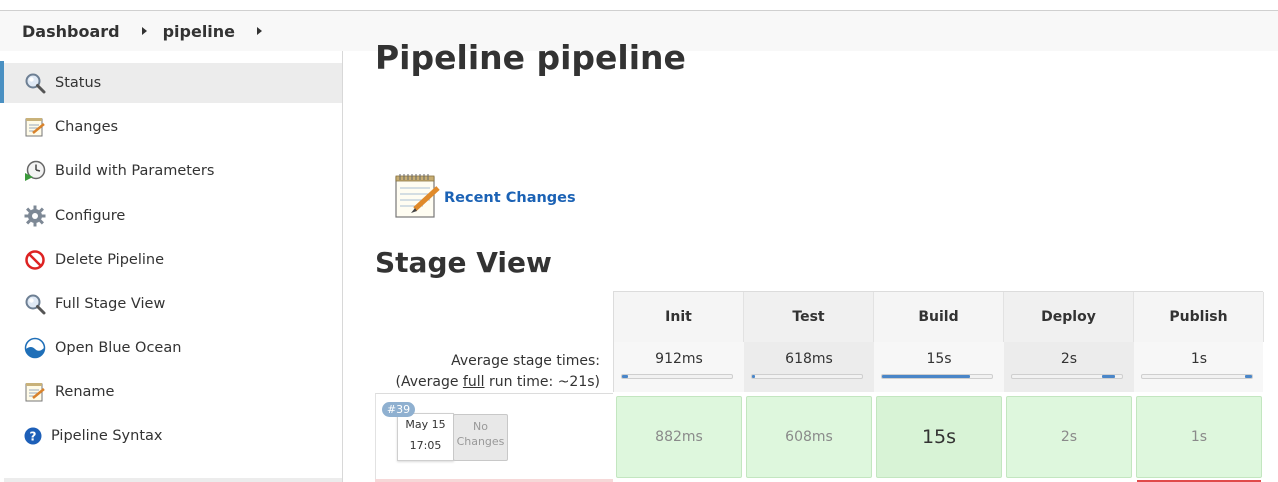 This screenshot has width=1278, height=482. I want to click on run-changes-box: No Changes, so click(480, 437).